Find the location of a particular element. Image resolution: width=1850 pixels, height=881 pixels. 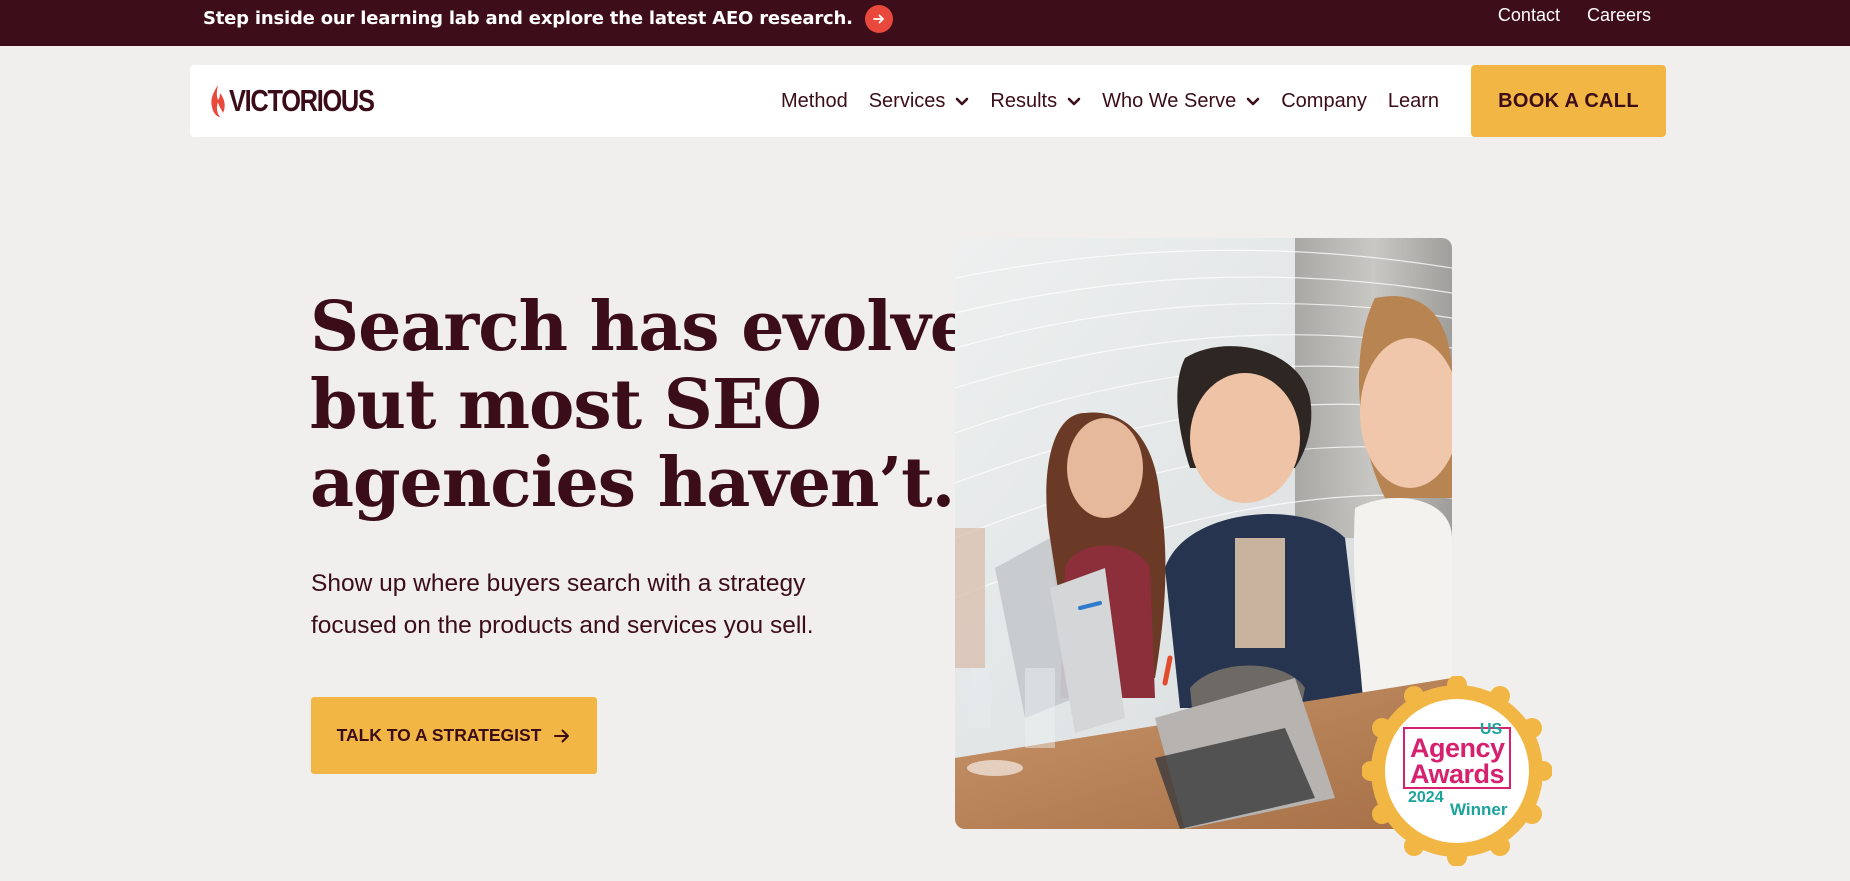

headline-line: agencies haven’t. is located at coordinates (632, 483).